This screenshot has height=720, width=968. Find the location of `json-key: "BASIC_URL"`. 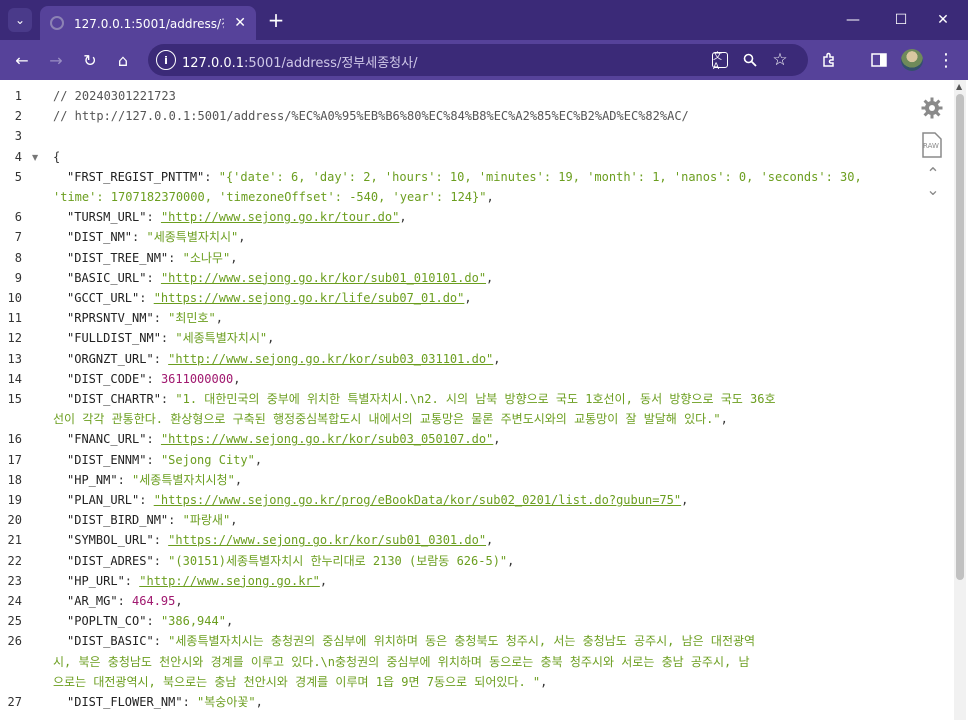

json-key: "BASIC_URL" is located at coordinates (107, 277).